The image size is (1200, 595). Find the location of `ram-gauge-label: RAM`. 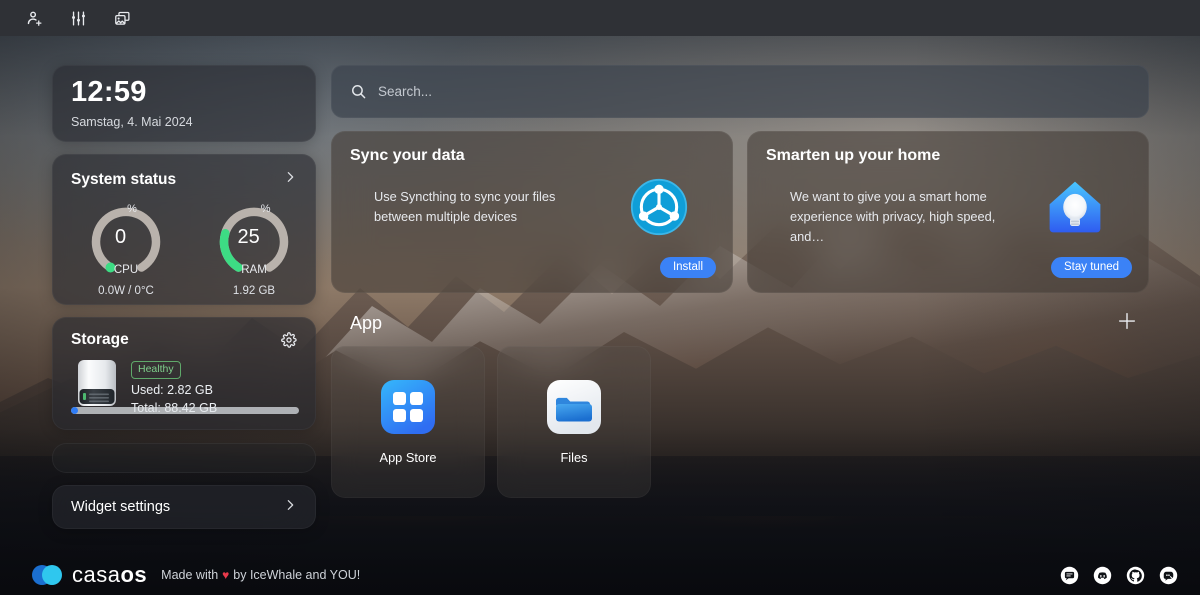

ram-gauge-label: RAM is located at coordinates (254, 270).